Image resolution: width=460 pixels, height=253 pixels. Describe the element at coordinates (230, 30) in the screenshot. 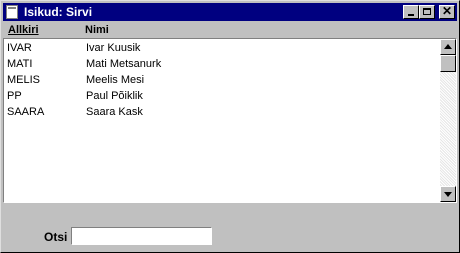

I see `list-header: Allkiri Nimi` at that location.